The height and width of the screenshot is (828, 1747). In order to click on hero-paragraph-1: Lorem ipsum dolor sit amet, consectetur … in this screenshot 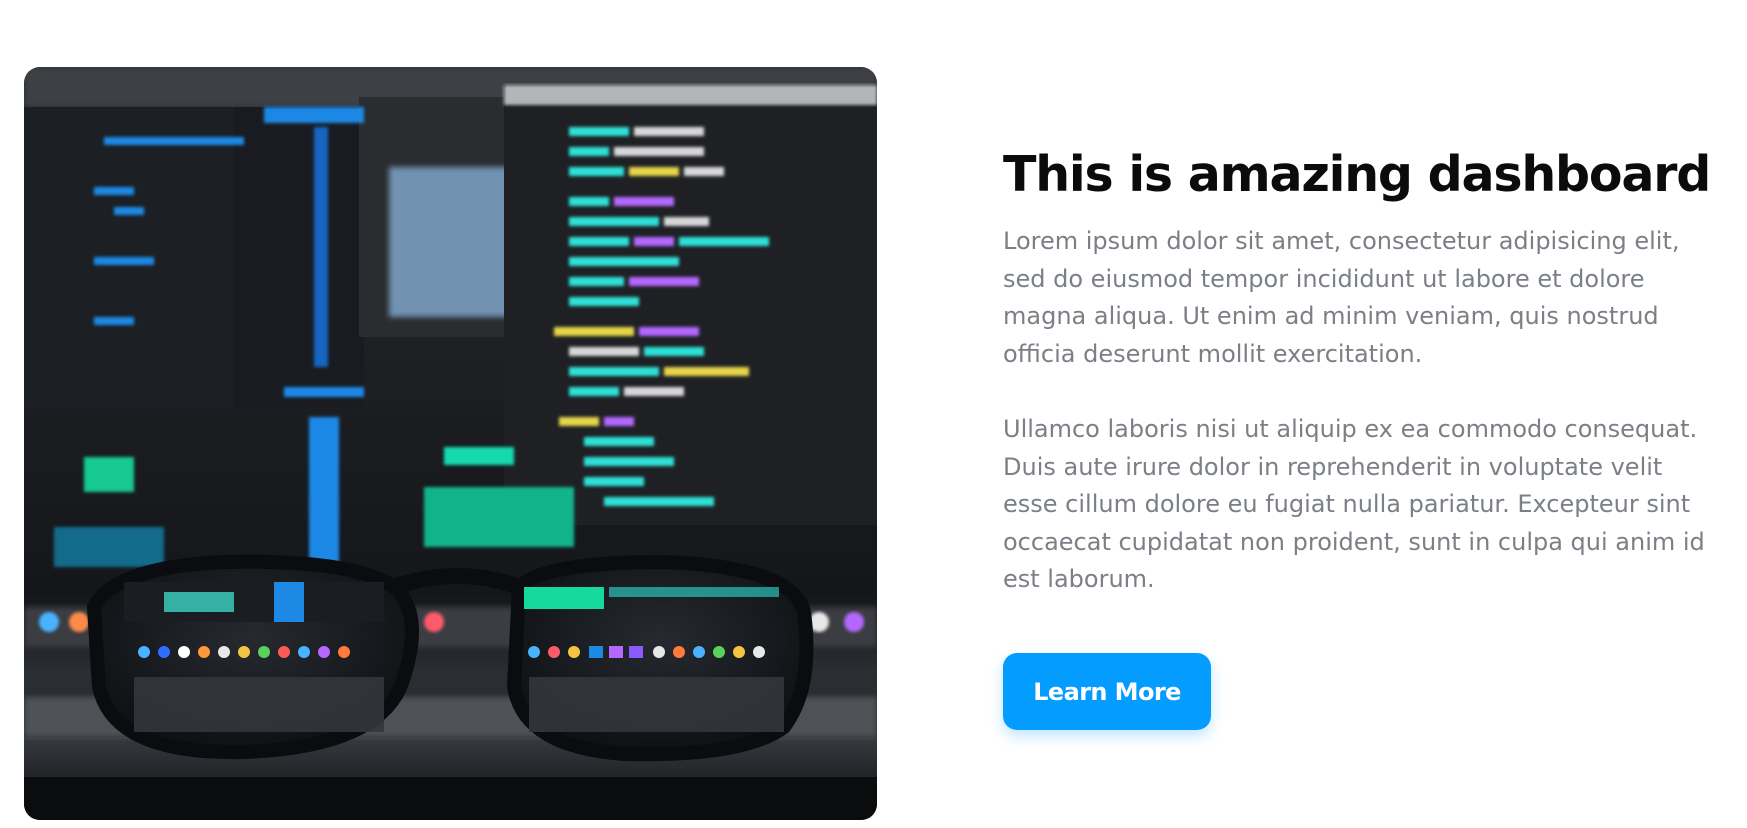, I will do `click(1341, 297)`.